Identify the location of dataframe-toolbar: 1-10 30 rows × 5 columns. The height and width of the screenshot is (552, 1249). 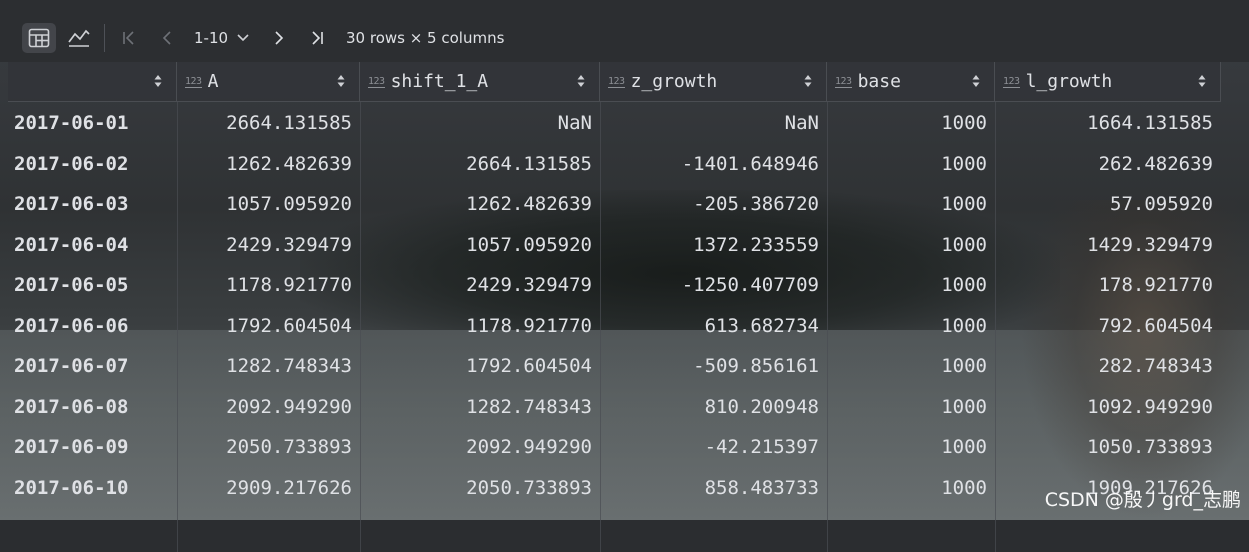
(624, 31).